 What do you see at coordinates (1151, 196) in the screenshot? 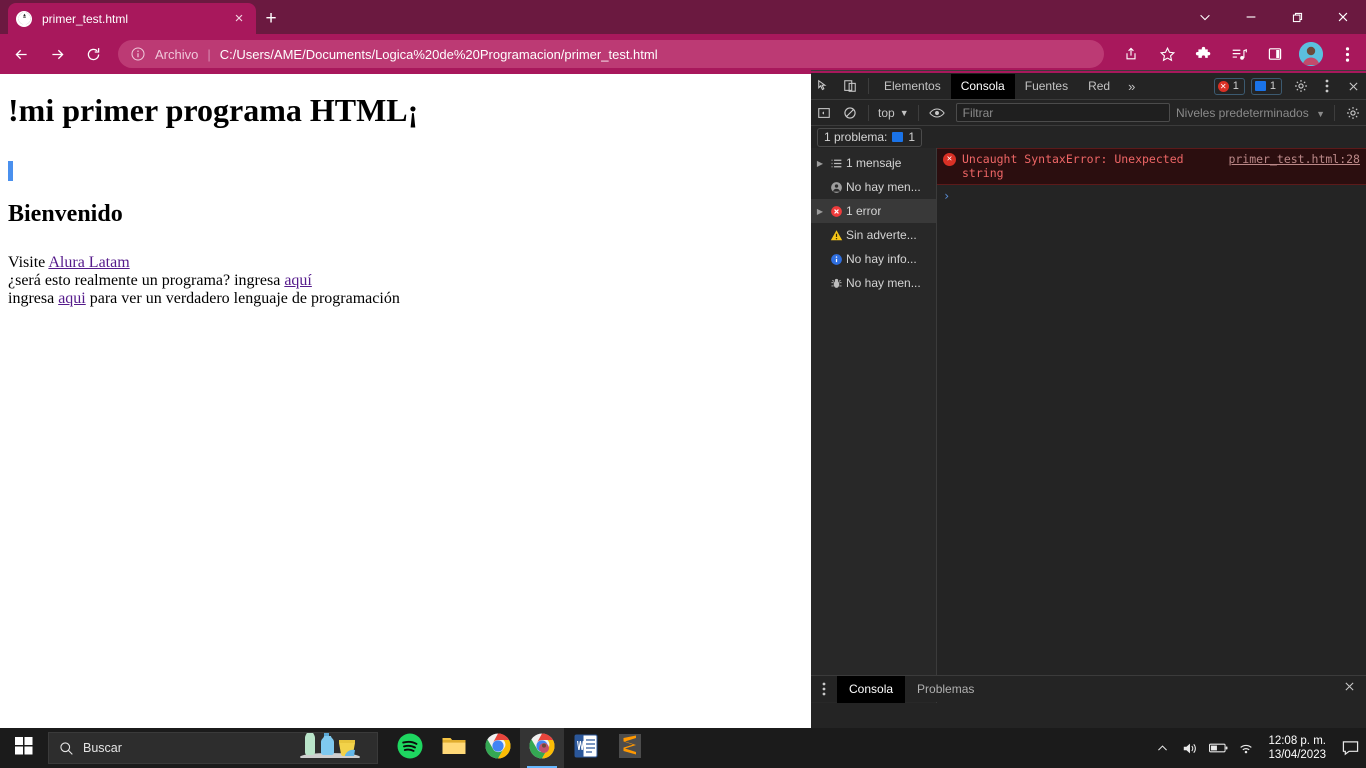
I see `console-prompt-row: ›` at bounding box center [1151, 196].